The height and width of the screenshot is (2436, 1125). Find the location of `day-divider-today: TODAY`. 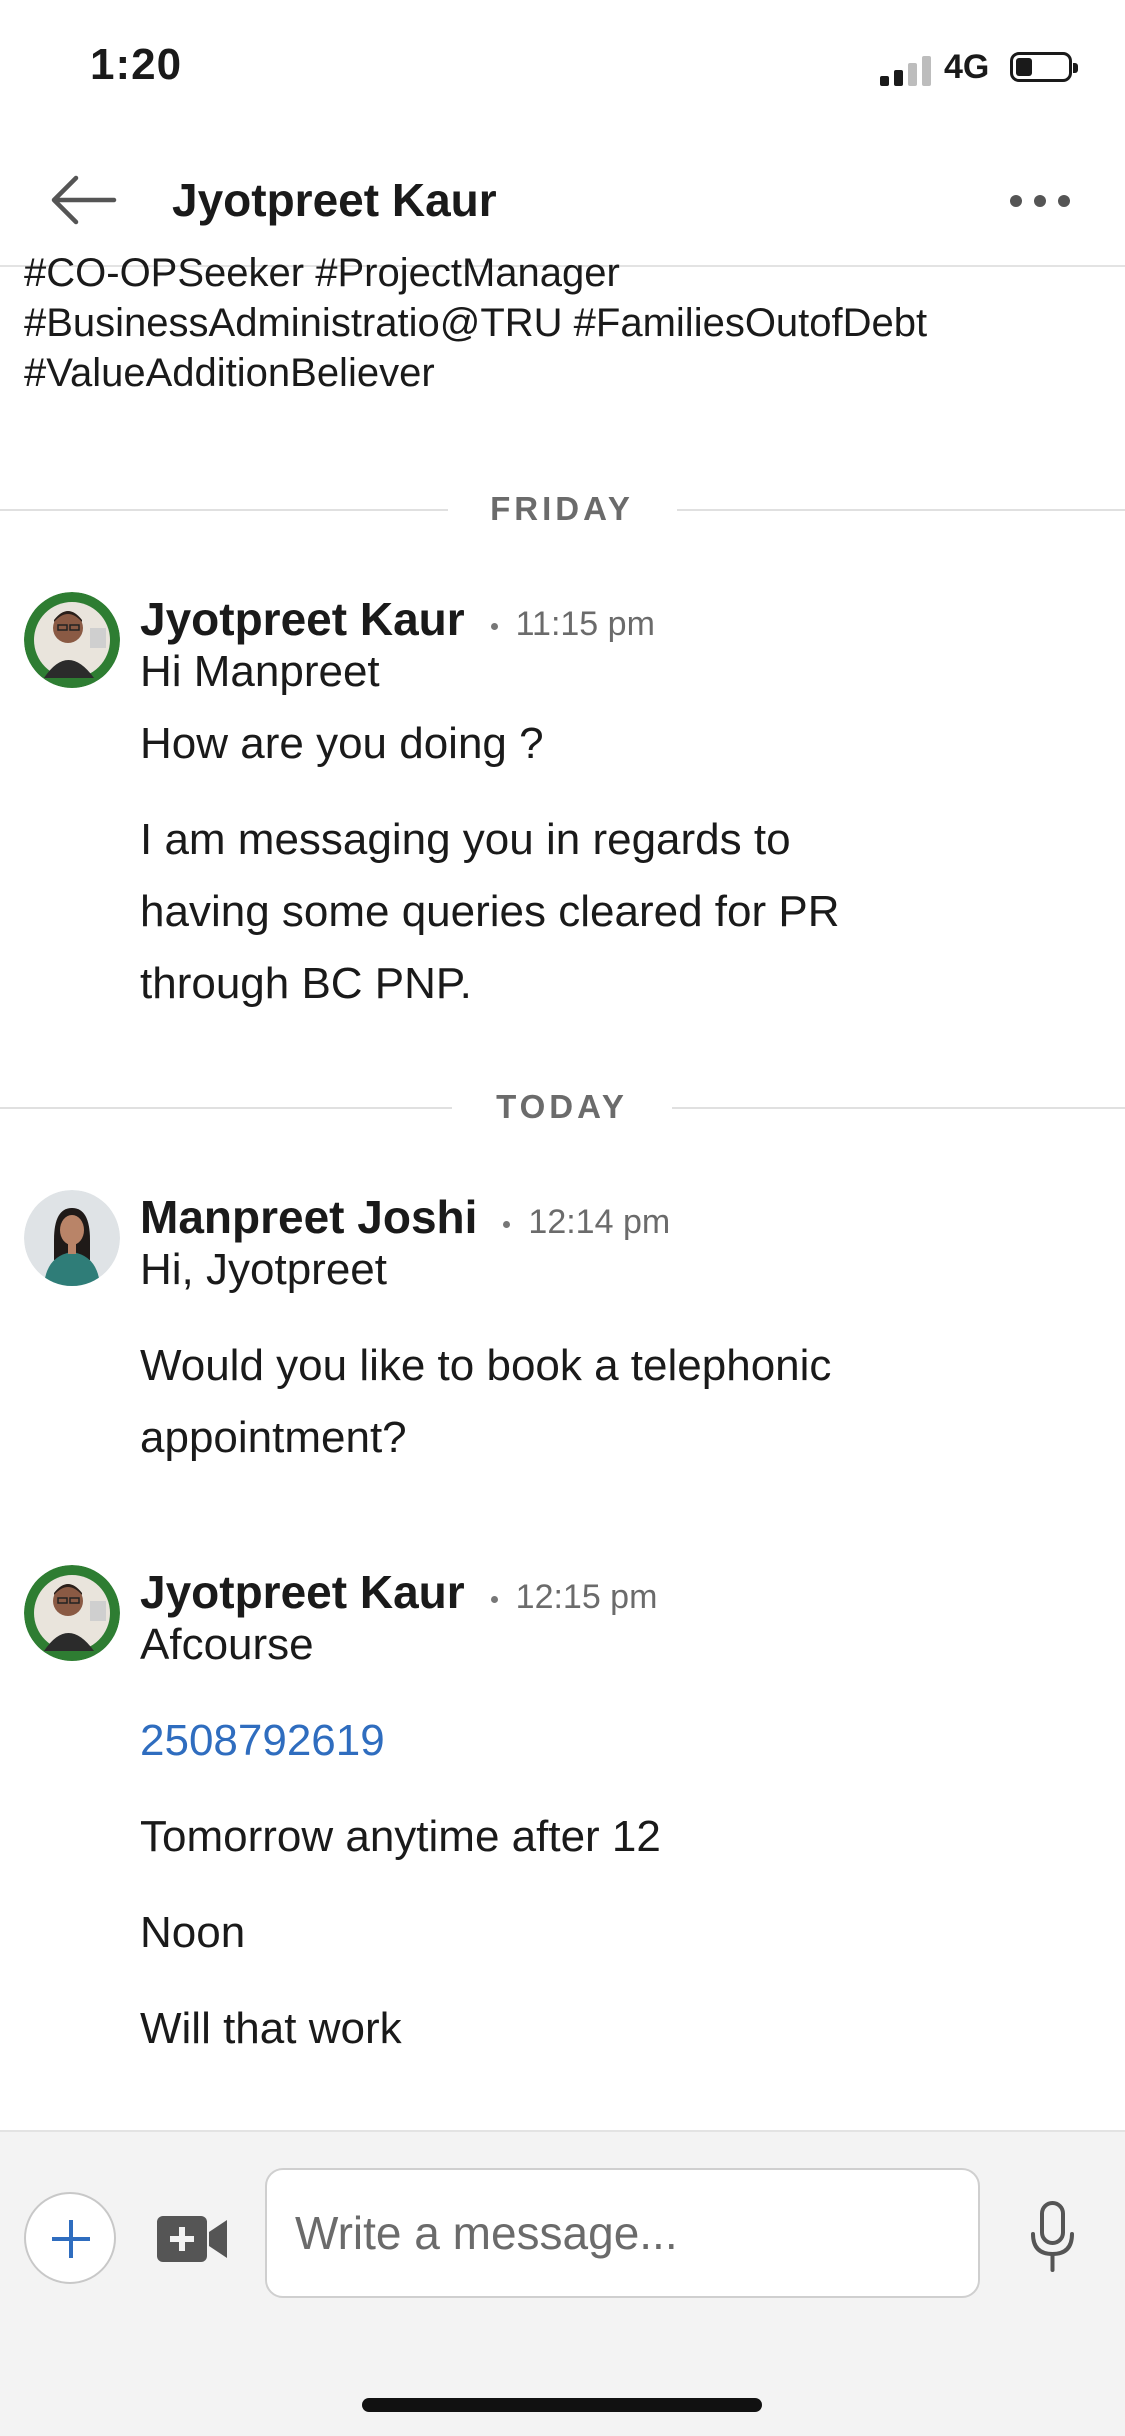

day-divider-today: TODAY is located at coordinates (562, 1108).